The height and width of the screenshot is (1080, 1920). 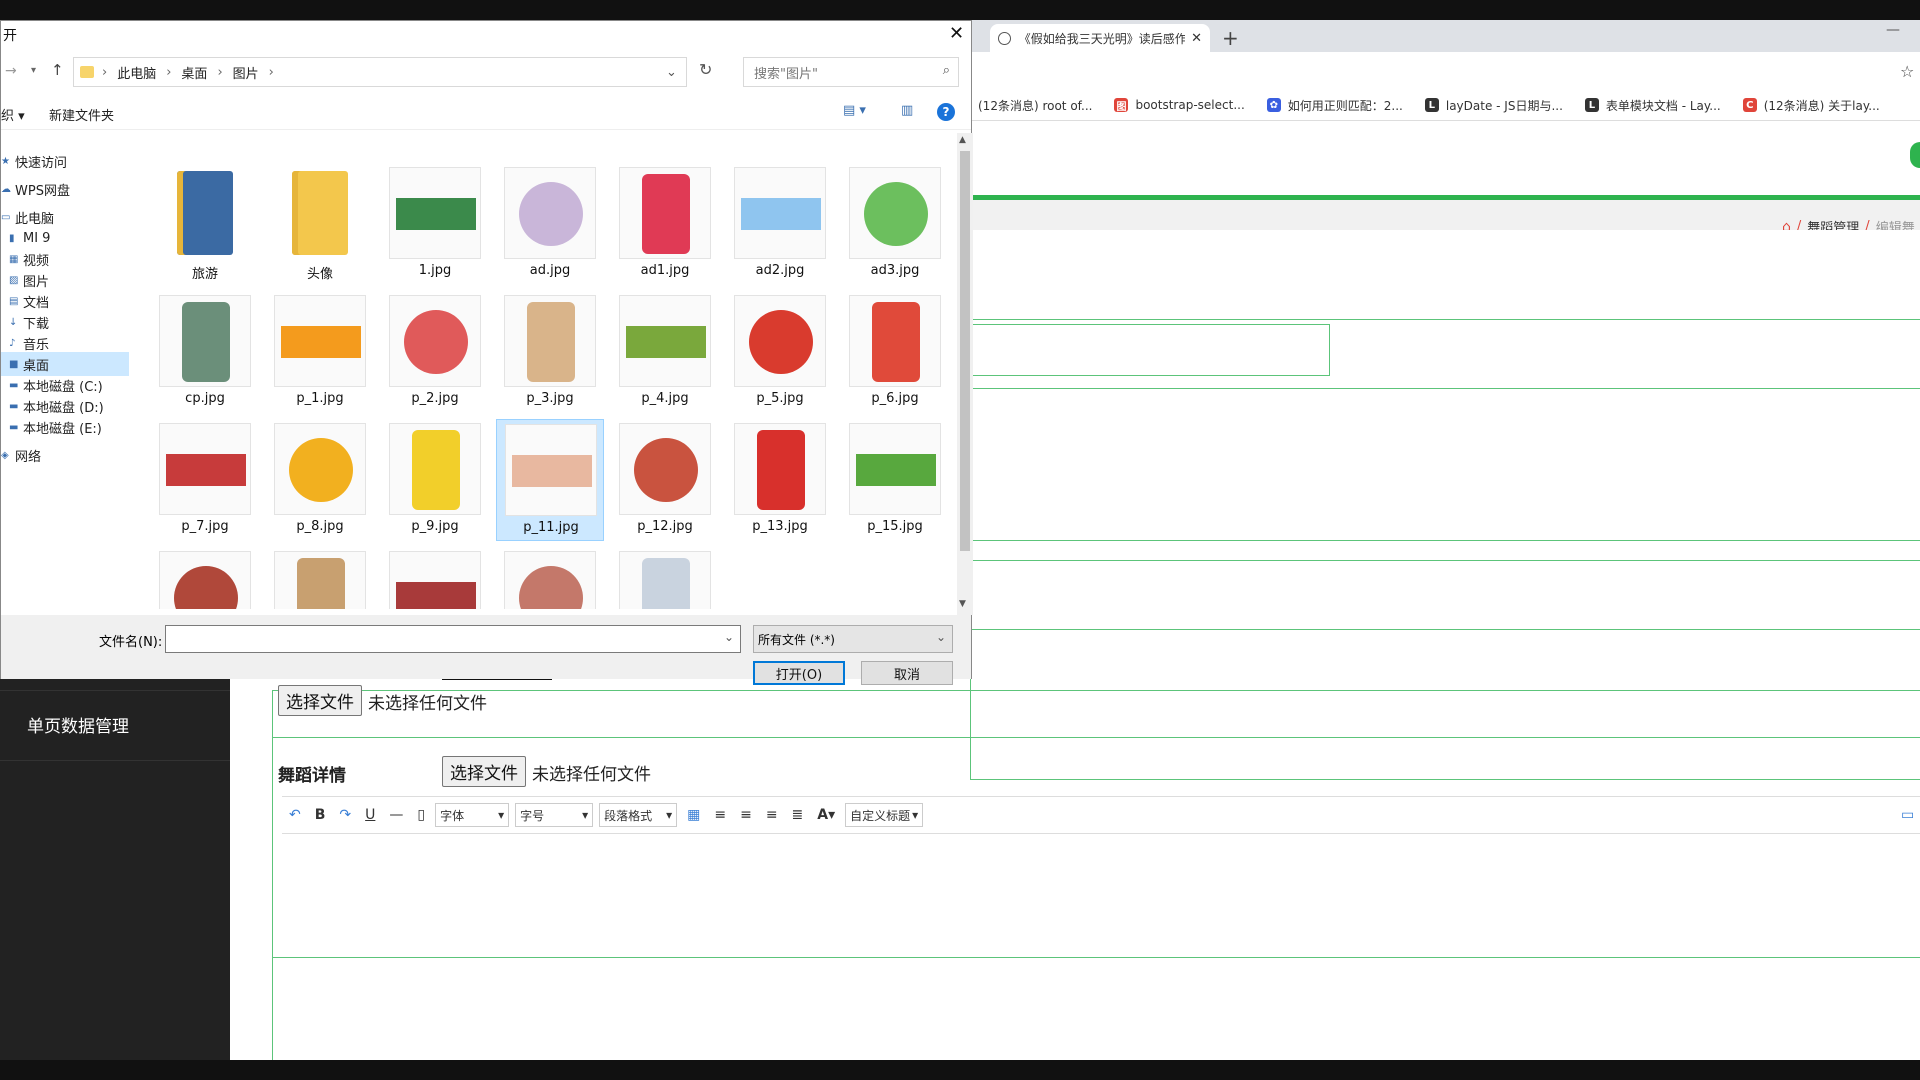 I want to click on file-item: p_1.jpg, so click(x=320, y=352).